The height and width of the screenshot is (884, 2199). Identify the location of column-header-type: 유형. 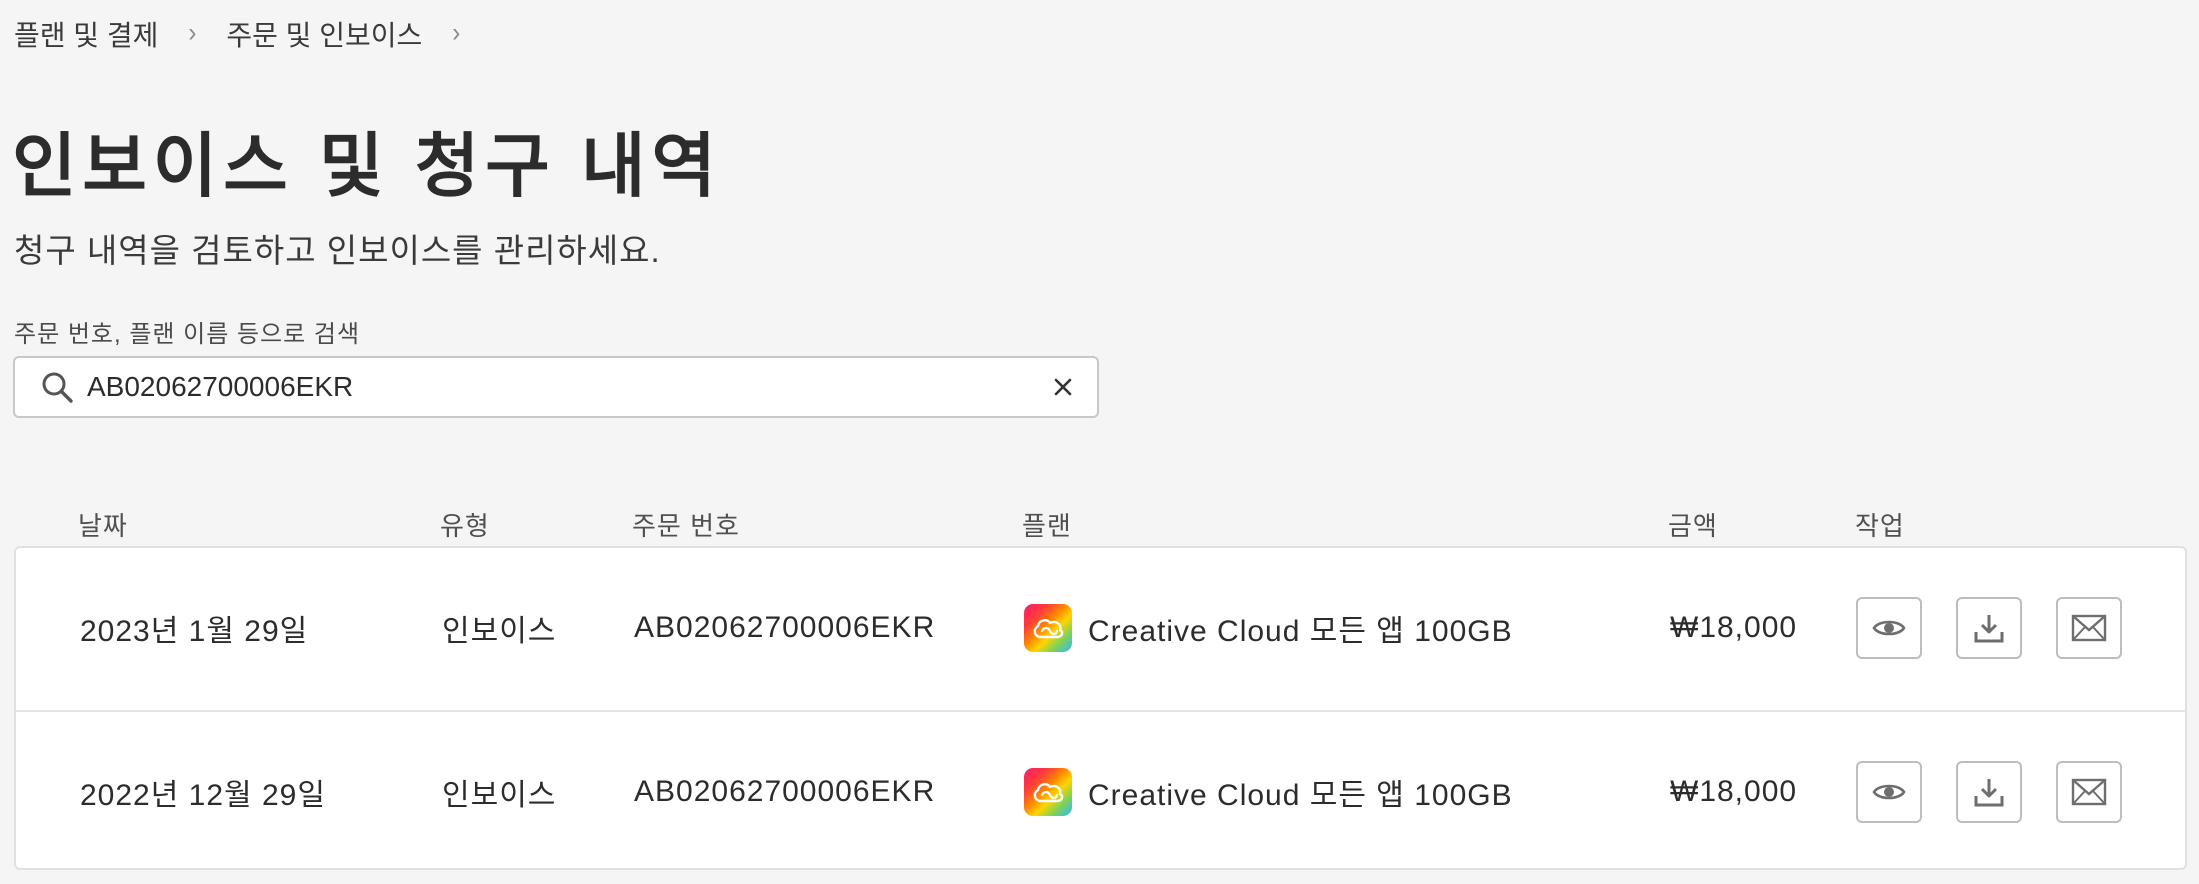
(465, 526).